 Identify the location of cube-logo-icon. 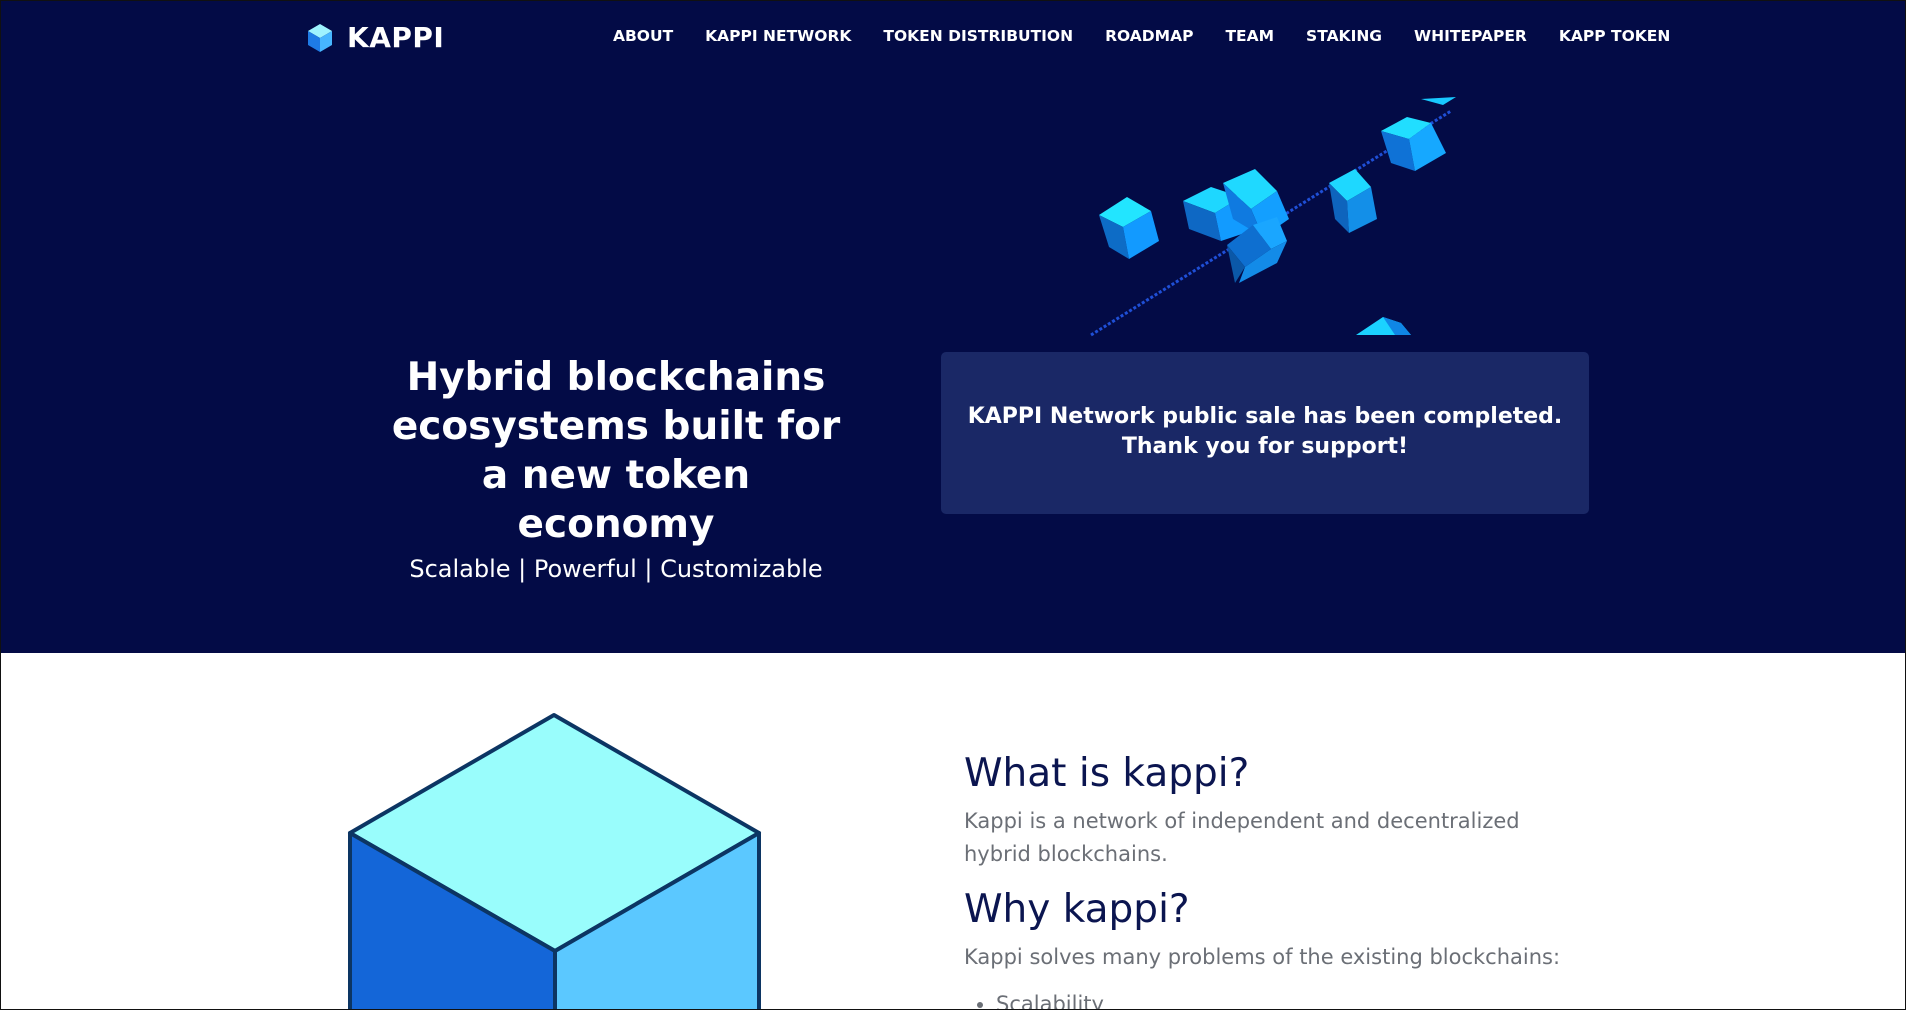
(320, 37).